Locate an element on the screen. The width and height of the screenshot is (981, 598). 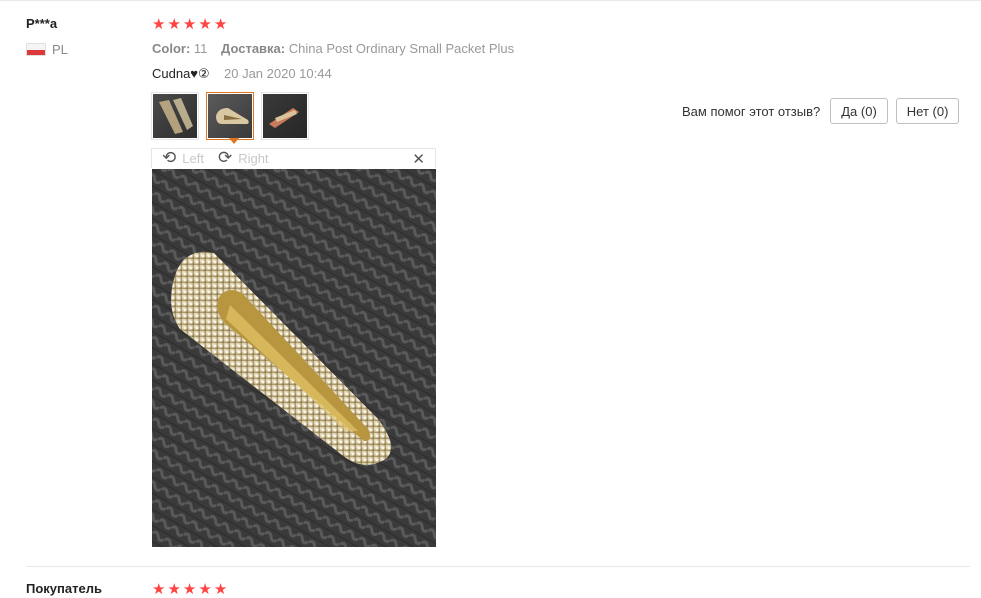
rotate-left-button: ⟲ Left is located at coordinates (183, 158).